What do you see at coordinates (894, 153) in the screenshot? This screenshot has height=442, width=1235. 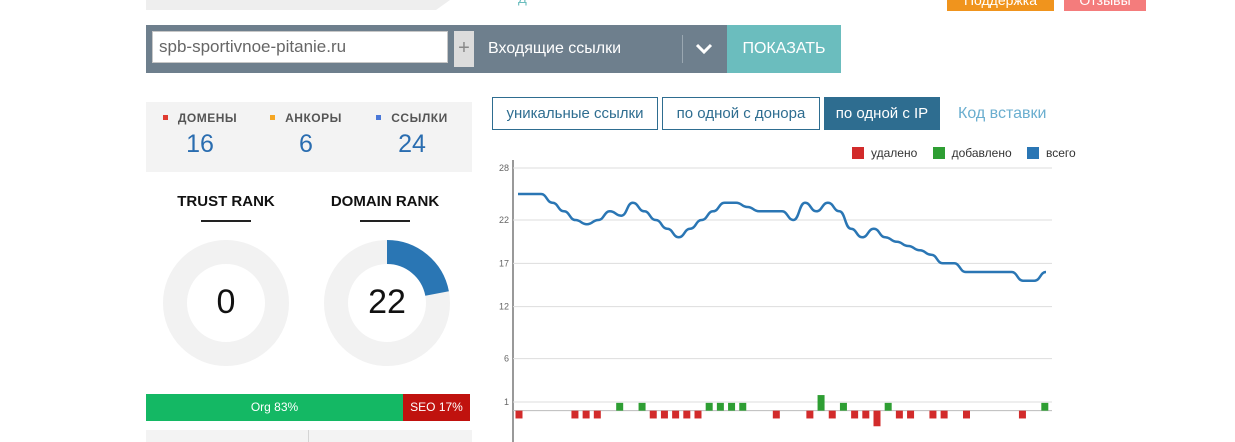 I see `legend-removed-label: удалено` at bounding box center [894, 153].